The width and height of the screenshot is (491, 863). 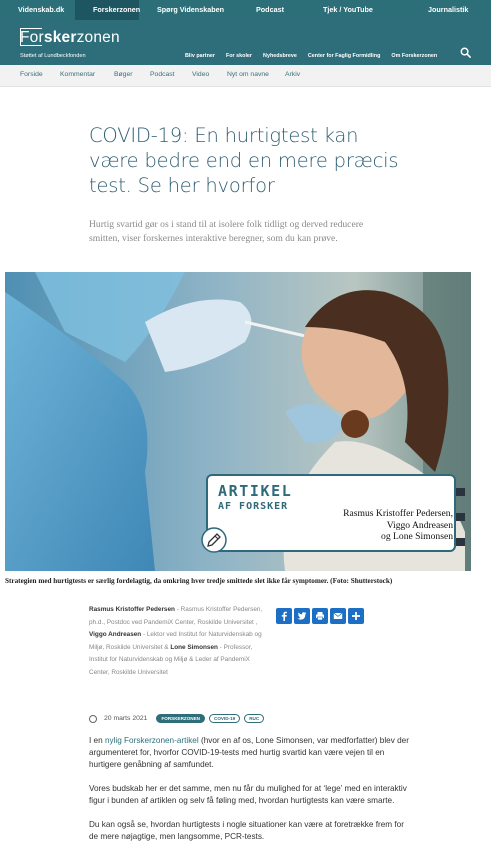 I want to click on more-share-button, so click(x=356, y=616).